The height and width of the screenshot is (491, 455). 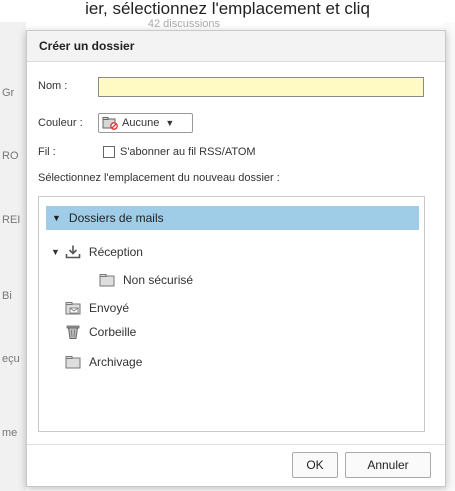 What do you see at coordinates (113, 332) in the screenshot?
I see `tree-item-label: Corbeille` at bounding box center [113, 332].